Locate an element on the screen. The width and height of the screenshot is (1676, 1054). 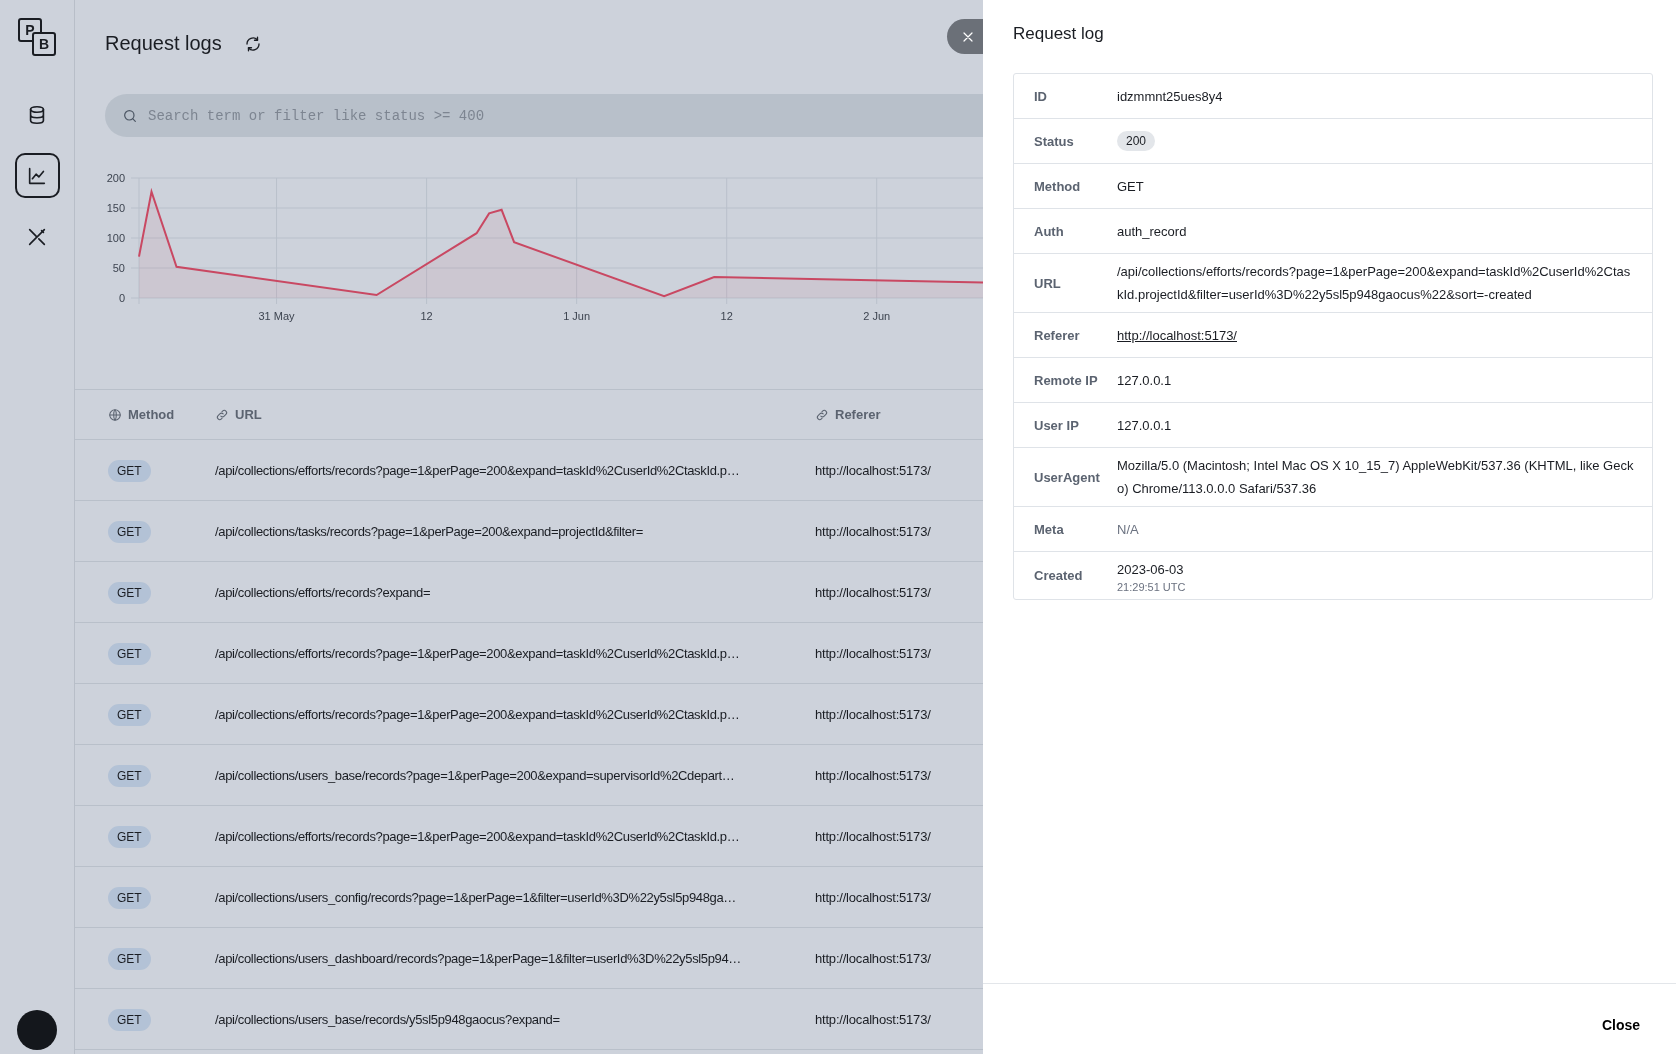
status-badge: 200 is located at coordinates (1136, 141).